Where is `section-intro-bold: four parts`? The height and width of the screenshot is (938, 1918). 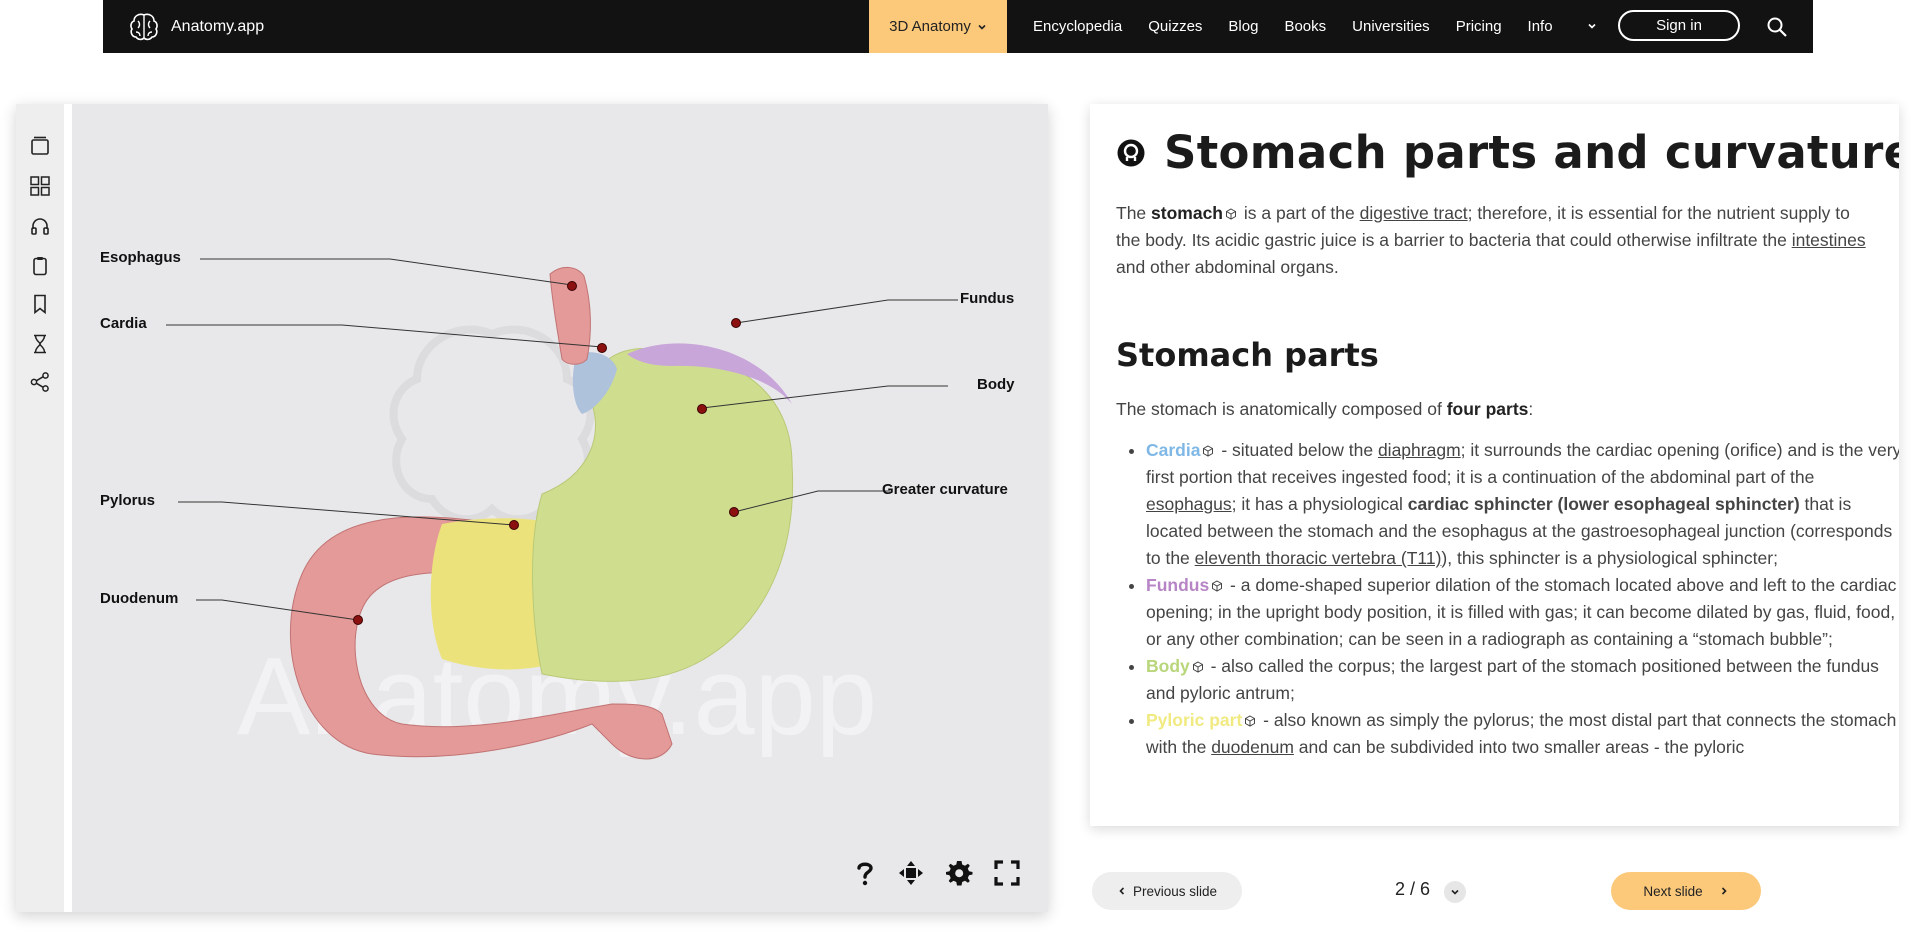
section-intro-bold: four parts is located at coordinates (1487, 409).